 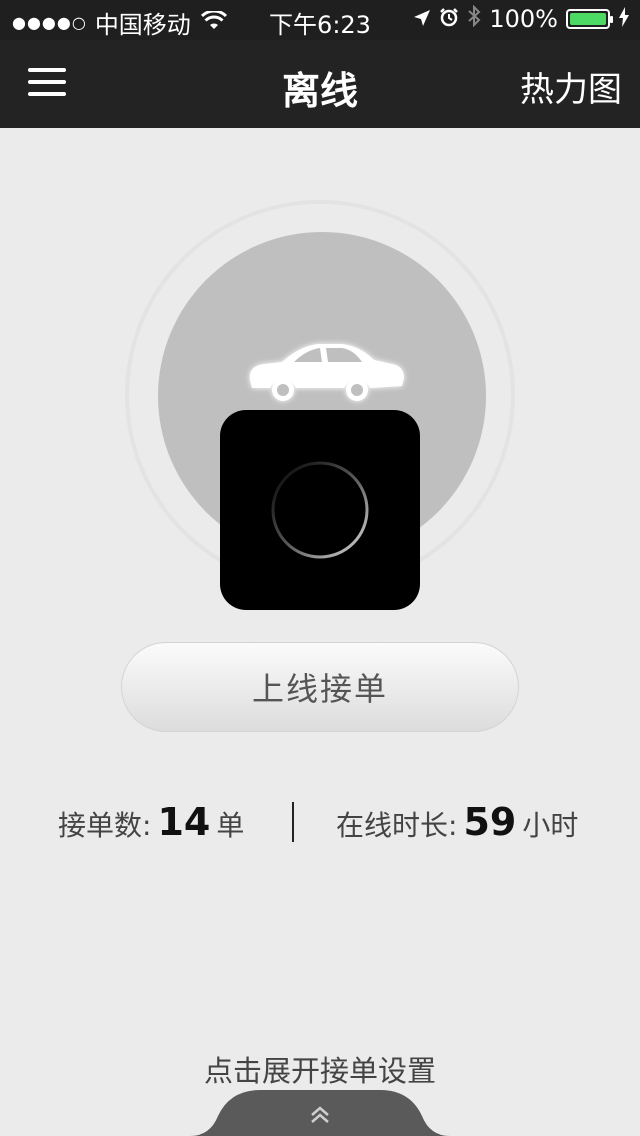 I want to click on hours-stat: 在线时长: 59 小时, so click(x=457, y=822).